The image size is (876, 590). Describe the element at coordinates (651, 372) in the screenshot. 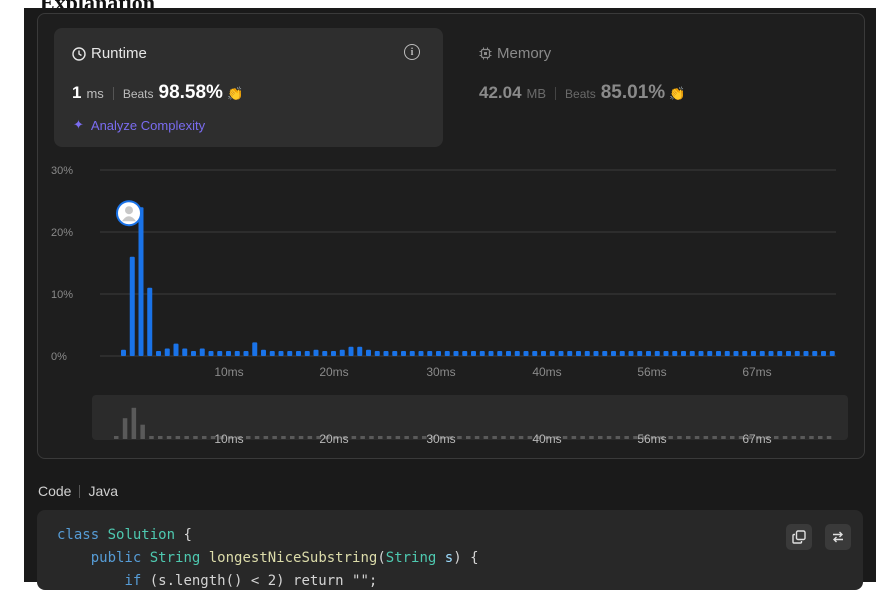

I see `x-tick-label: 56ms` at that location.